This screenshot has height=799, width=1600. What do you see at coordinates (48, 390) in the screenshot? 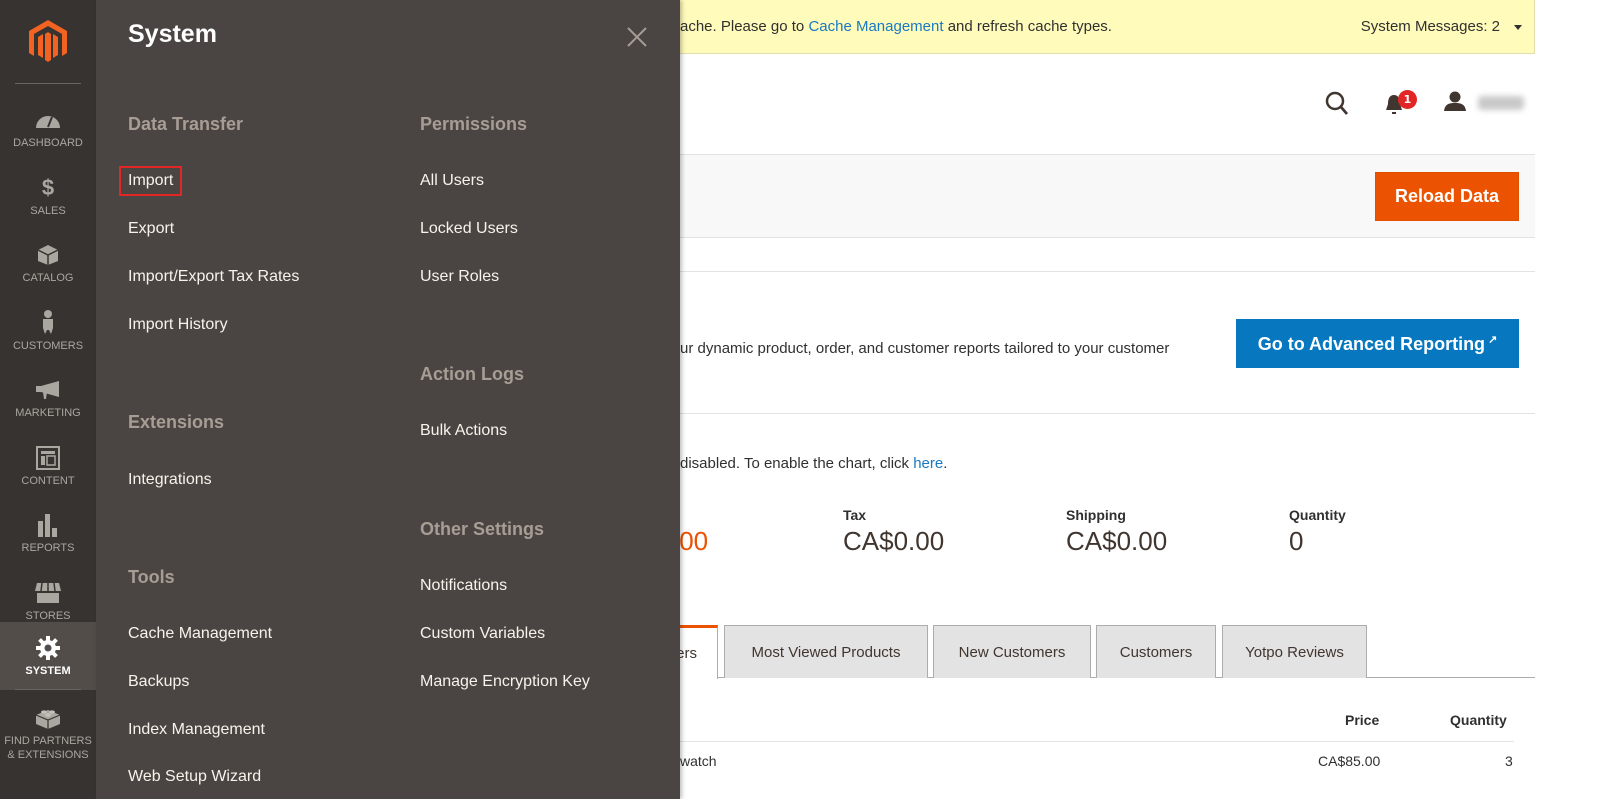
I see `megaphone-icon` at bounding box center [48, 390].